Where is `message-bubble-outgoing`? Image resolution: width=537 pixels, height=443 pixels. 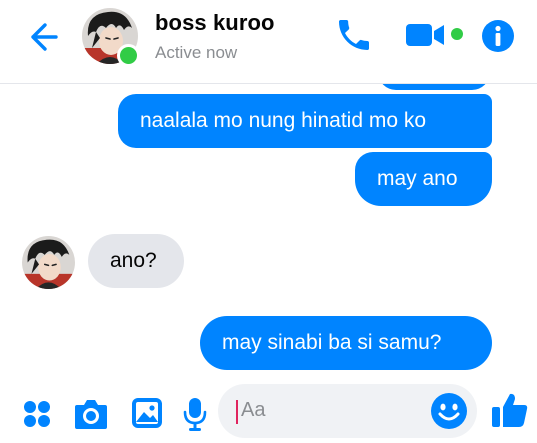 message-bubble-outgoing is located at coordinates (434, 87).